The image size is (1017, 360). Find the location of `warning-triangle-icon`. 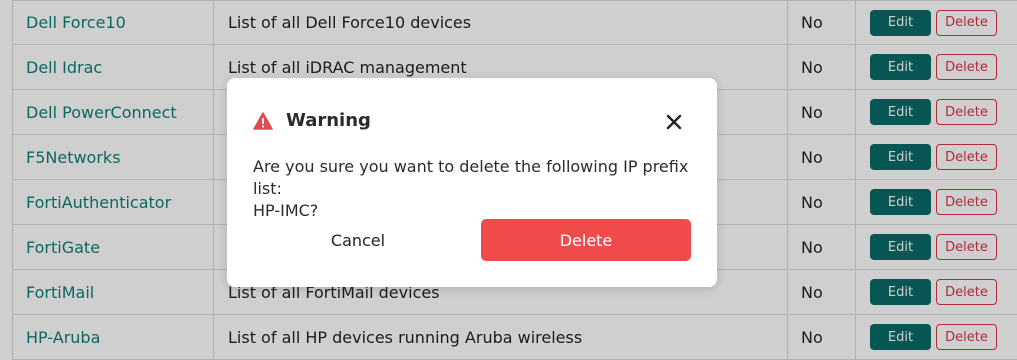

warning-triangle-icon is located at coordinates (263, 121).